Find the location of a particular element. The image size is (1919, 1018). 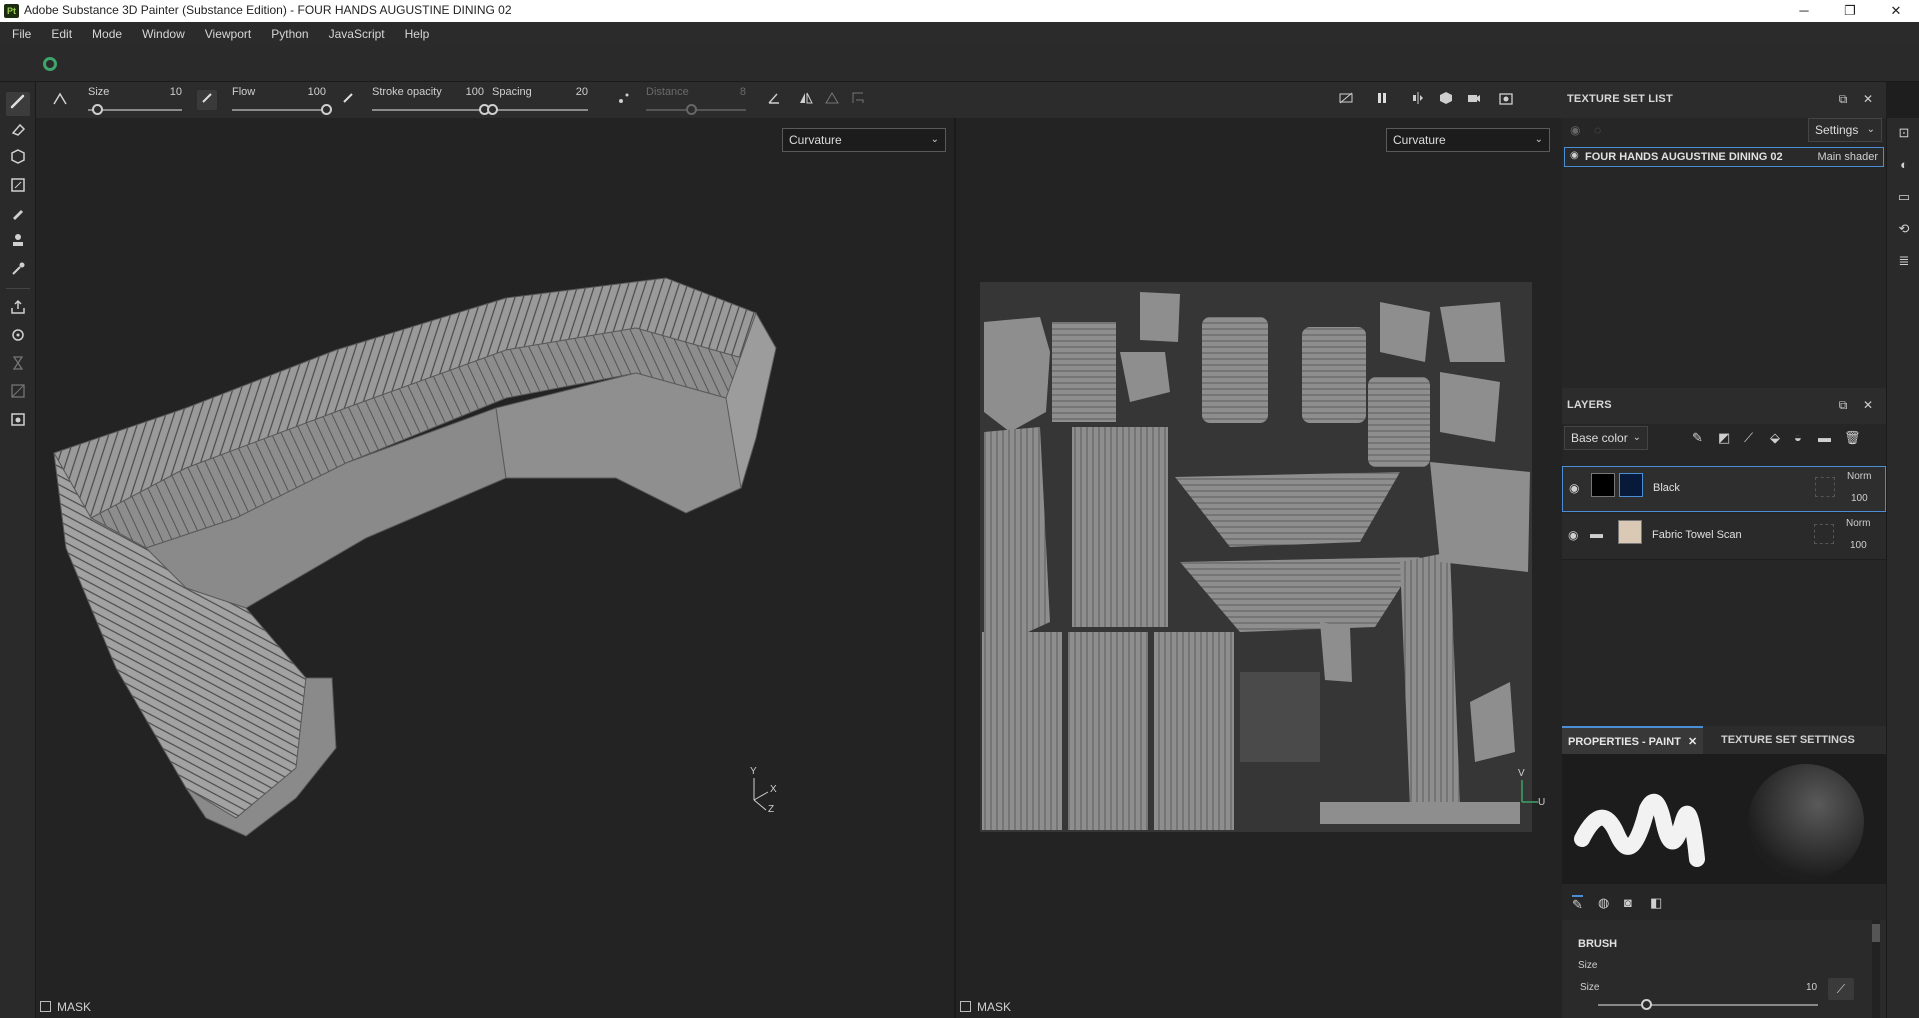

add-fill-layer-icon: ⬙ is located at coordinates (1775, 438).